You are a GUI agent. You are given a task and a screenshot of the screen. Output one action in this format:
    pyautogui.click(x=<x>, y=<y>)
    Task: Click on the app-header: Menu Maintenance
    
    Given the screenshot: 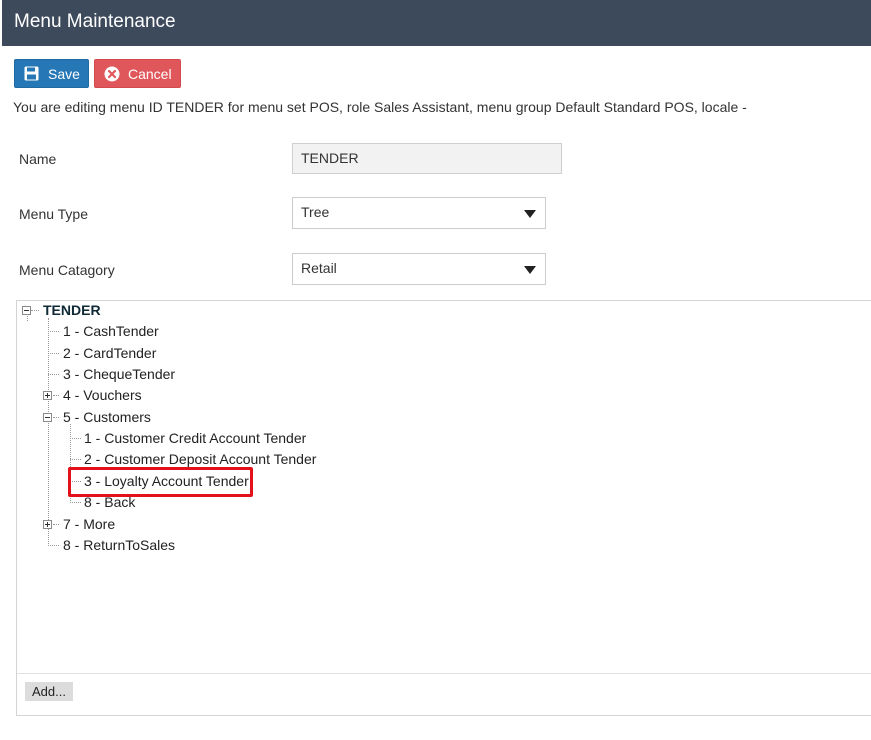 What is the action you would take?
    pyautogui.click(x=436, y=23)
    